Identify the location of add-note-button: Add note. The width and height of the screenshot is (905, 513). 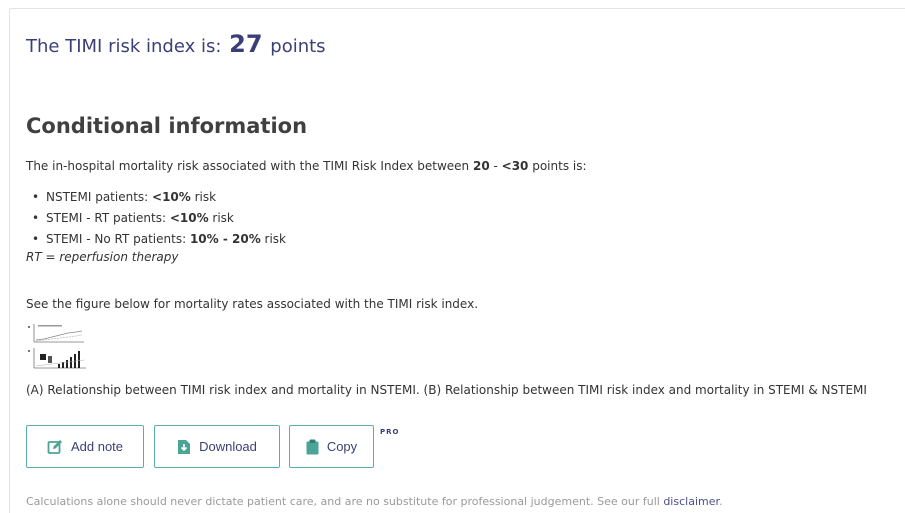
(85, 446).